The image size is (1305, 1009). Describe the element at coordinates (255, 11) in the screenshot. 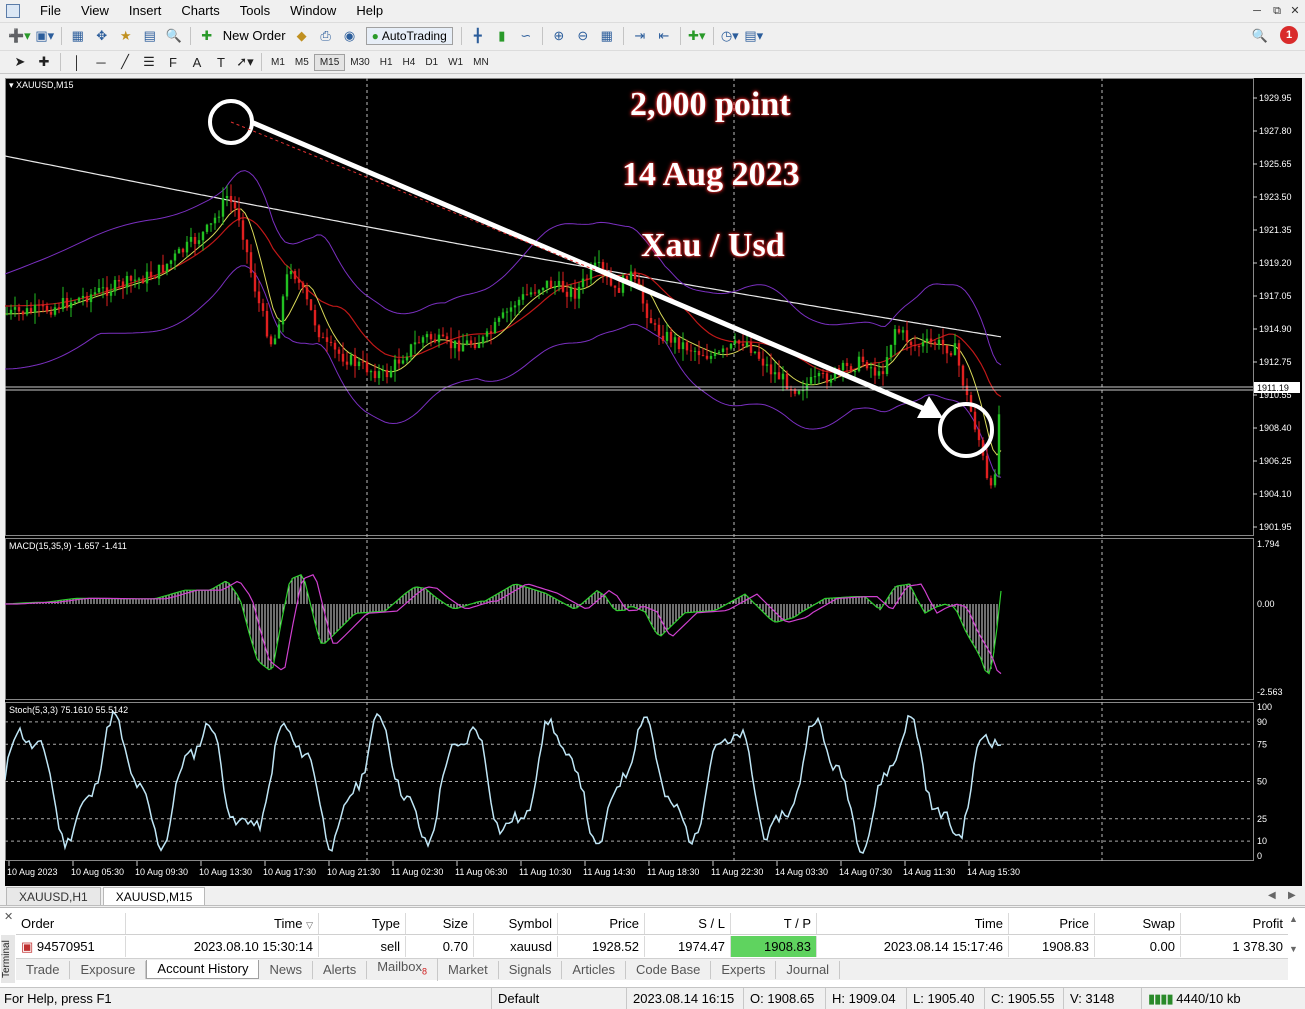

I see `menu-tools: Tools` at that location.